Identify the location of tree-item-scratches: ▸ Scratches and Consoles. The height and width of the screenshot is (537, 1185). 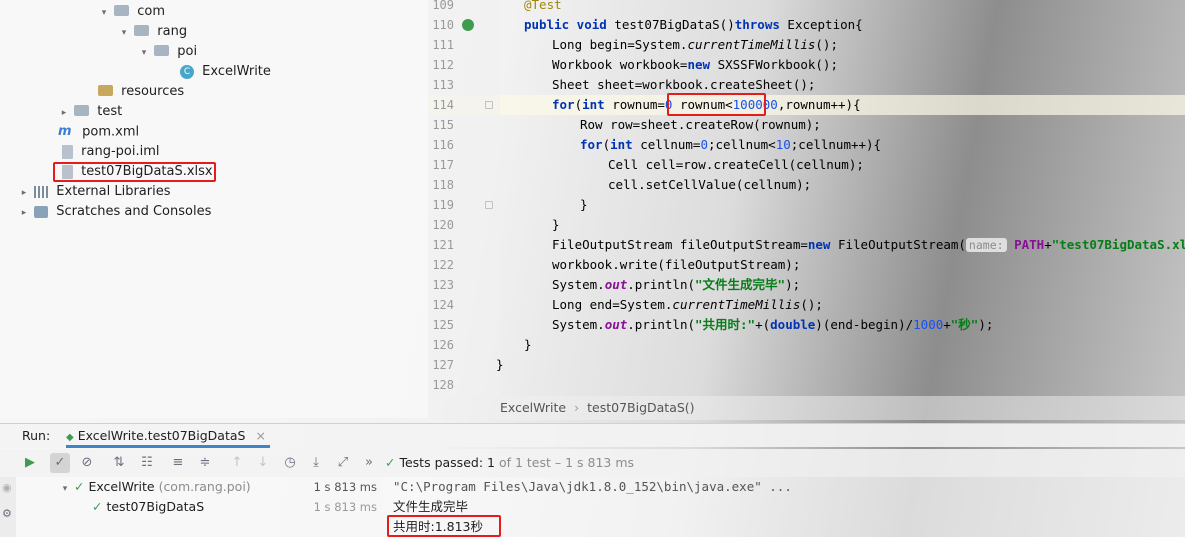
(115, 212).